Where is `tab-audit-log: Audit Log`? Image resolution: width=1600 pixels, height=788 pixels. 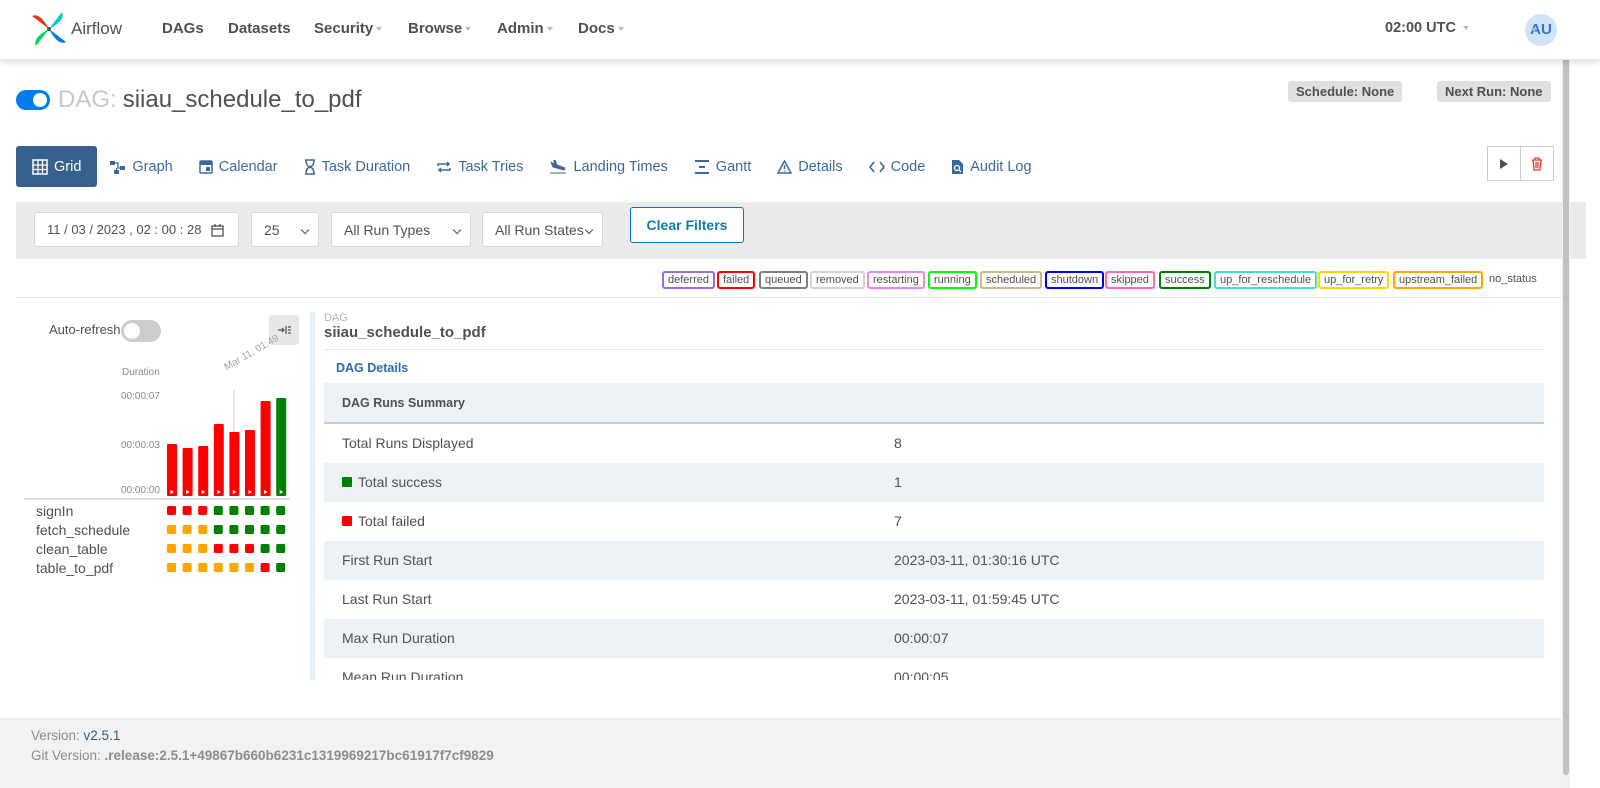
tab-audit-log: Audit Log is located at coordinates (991, 166).